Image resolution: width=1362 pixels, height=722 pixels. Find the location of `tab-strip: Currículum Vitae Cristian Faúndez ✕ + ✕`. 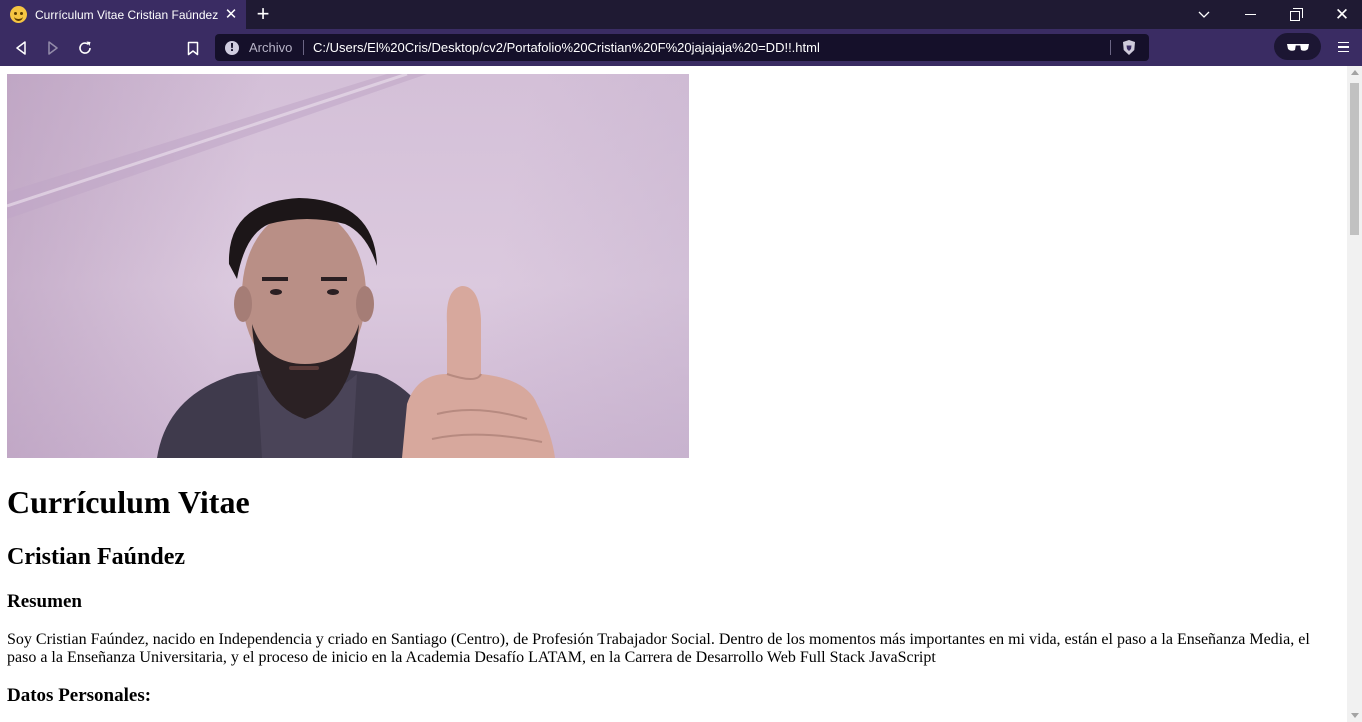

tab-strip: Currículum Vitae Cristian Faúndez ✕ + ✕ is located at coordinates (681, 14).